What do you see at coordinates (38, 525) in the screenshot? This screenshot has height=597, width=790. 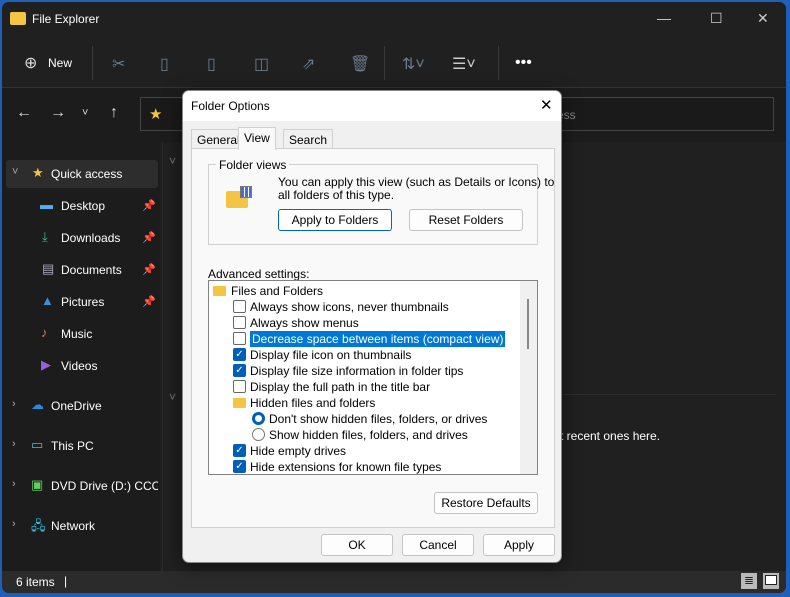 I see `network-icon: 🖧` at bounding box center [38, 525].